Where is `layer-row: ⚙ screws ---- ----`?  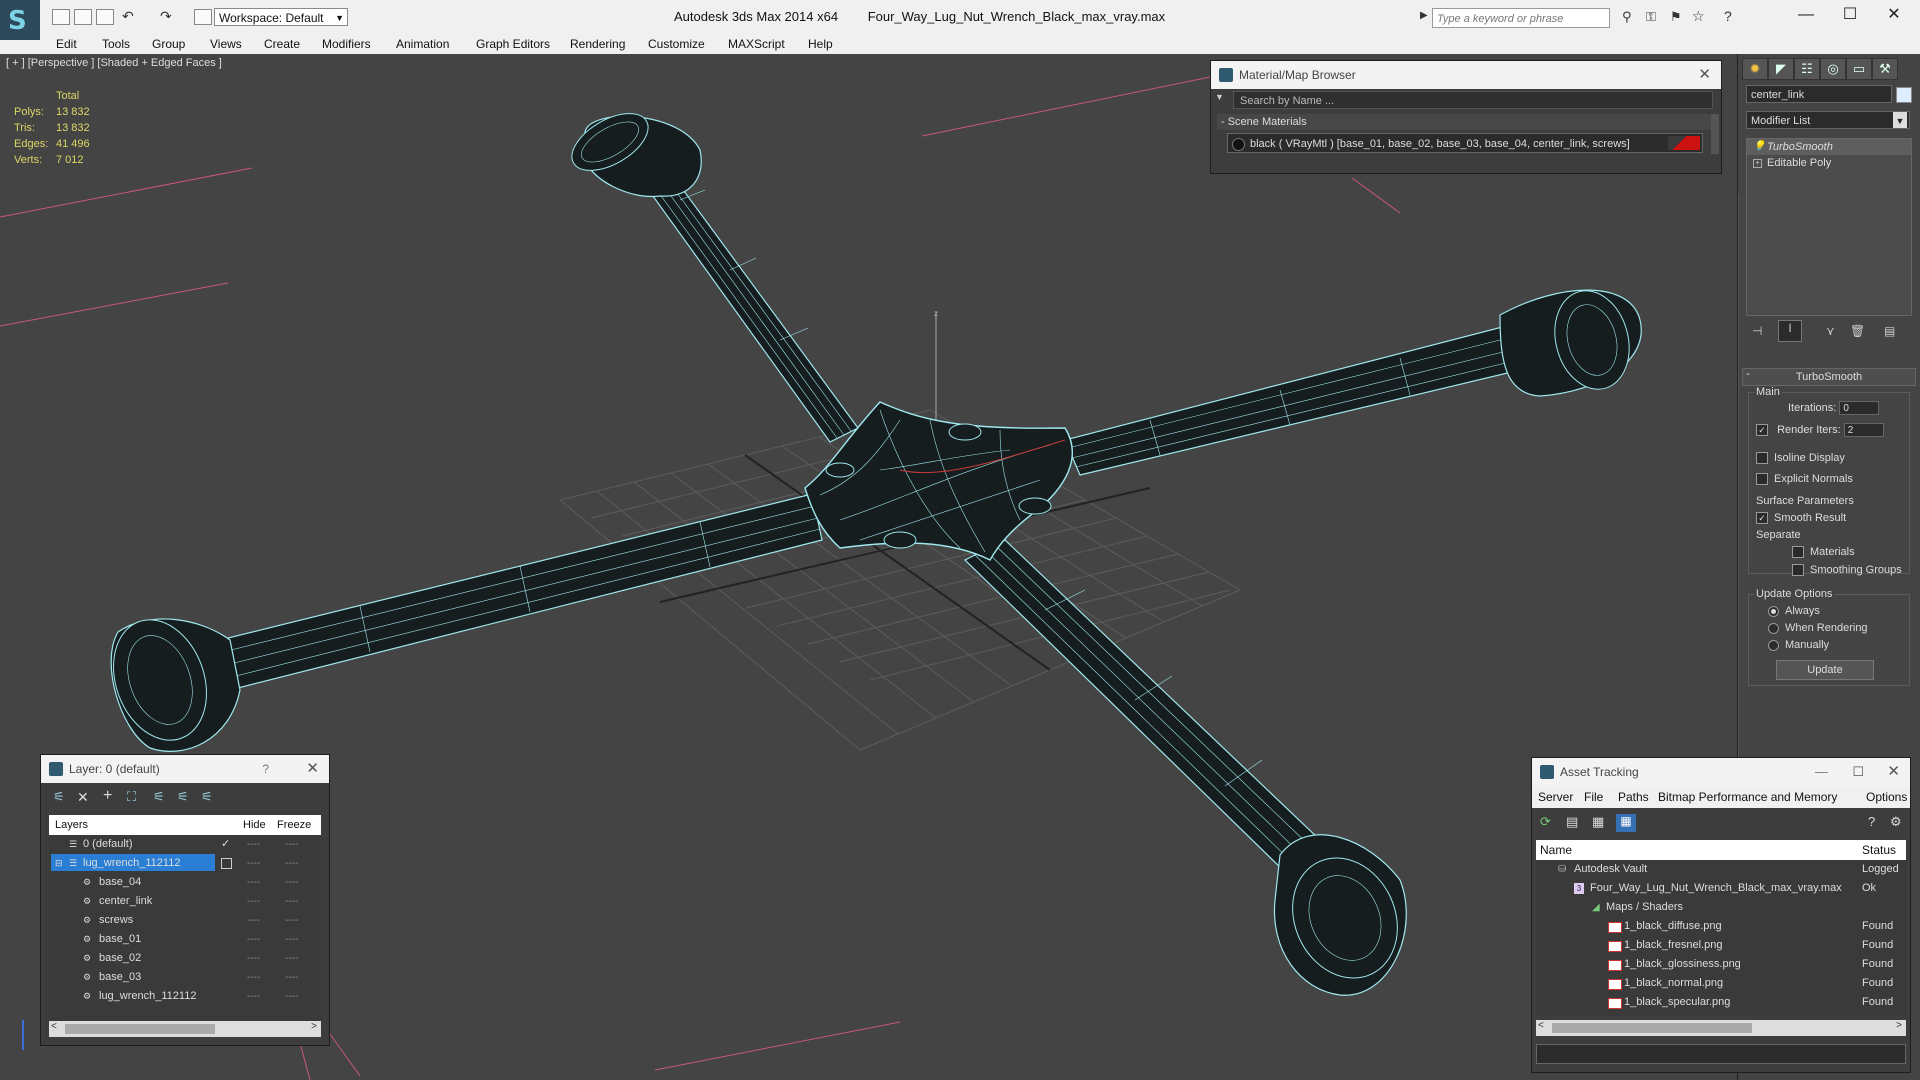 layer-row: ⚙ screws ---- ---- is located at coordinates (183, 920).